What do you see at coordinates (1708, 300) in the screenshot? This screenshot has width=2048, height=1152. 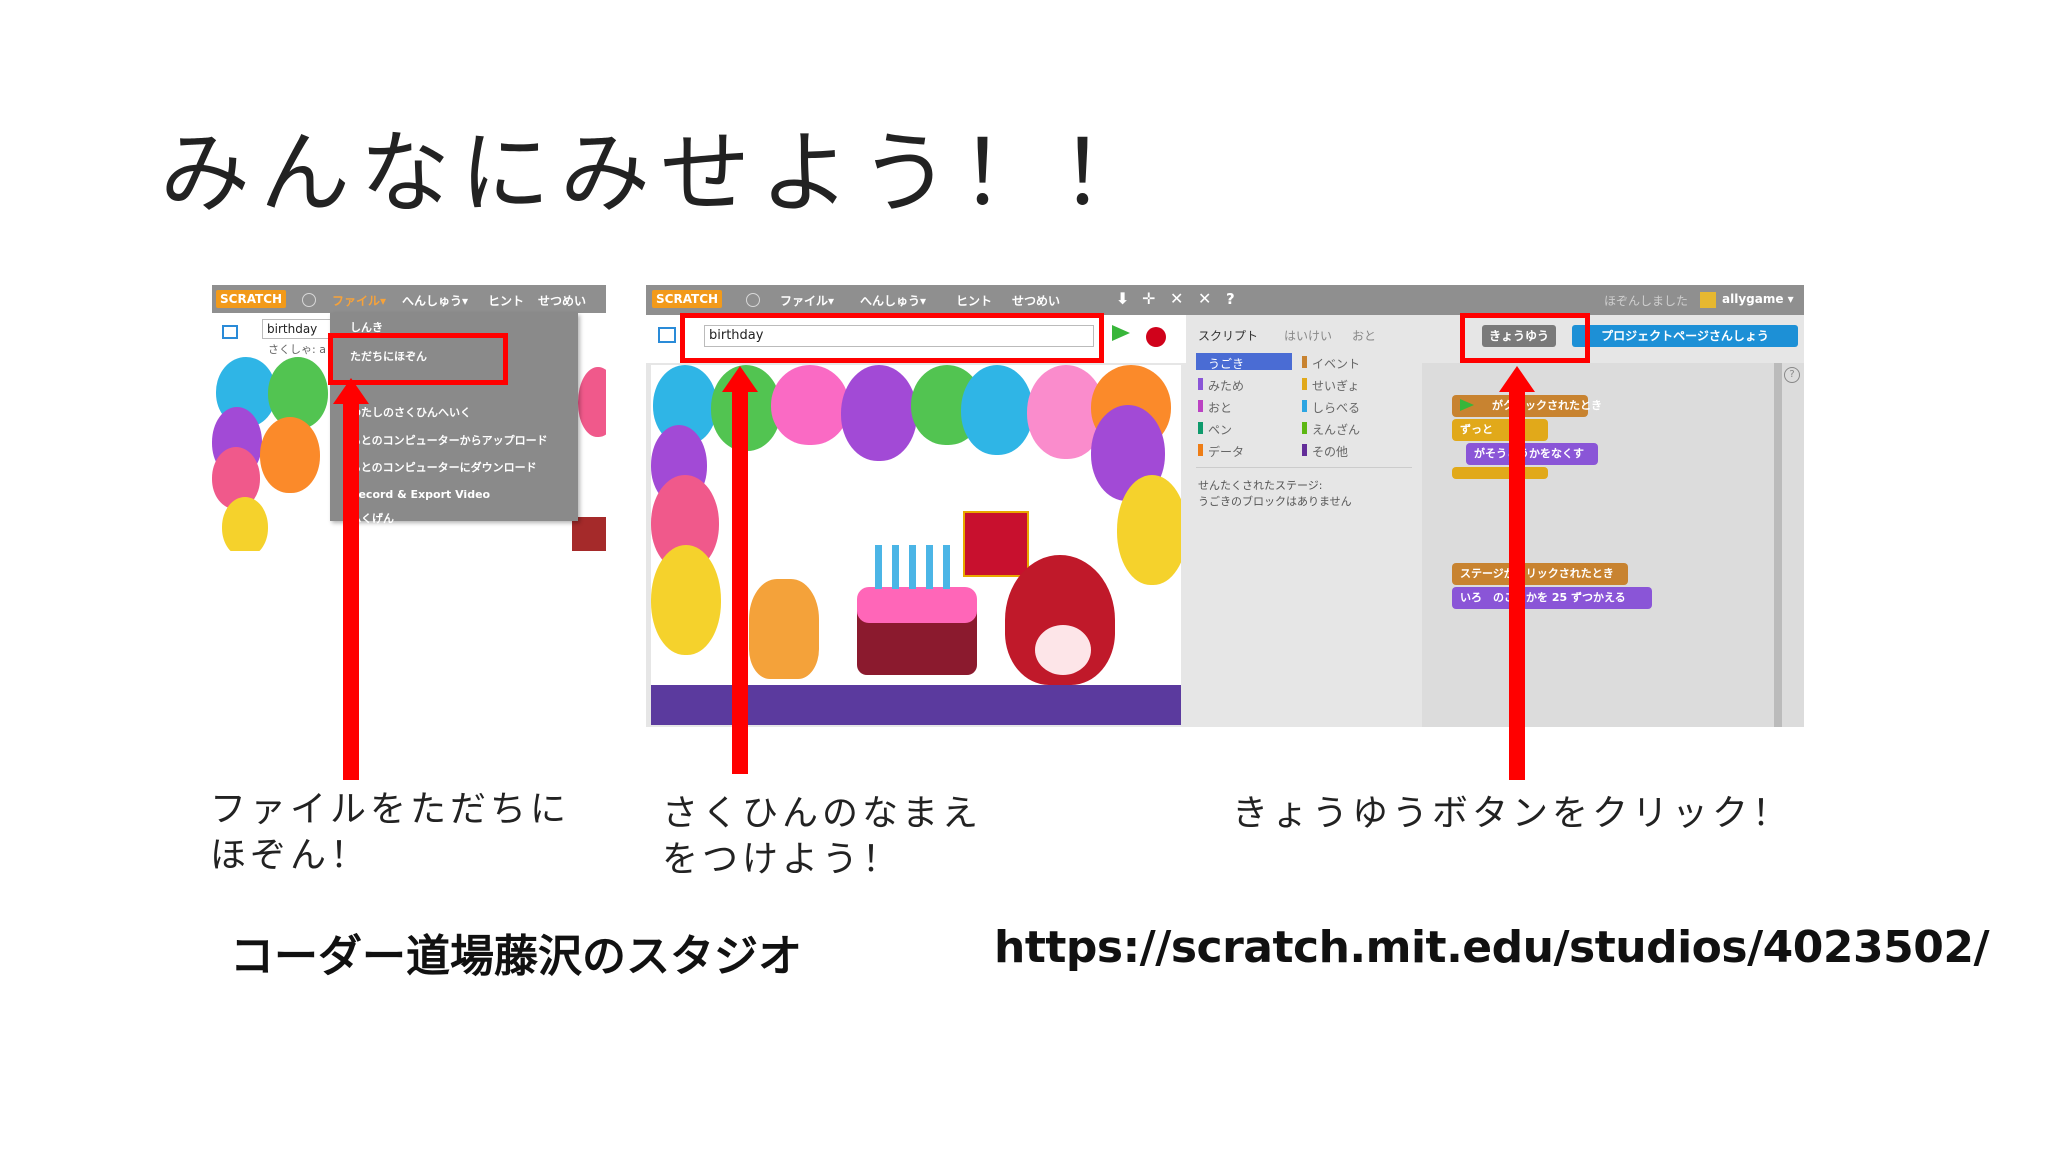 I see `user-avatar` at bounding box center [1708, 300].